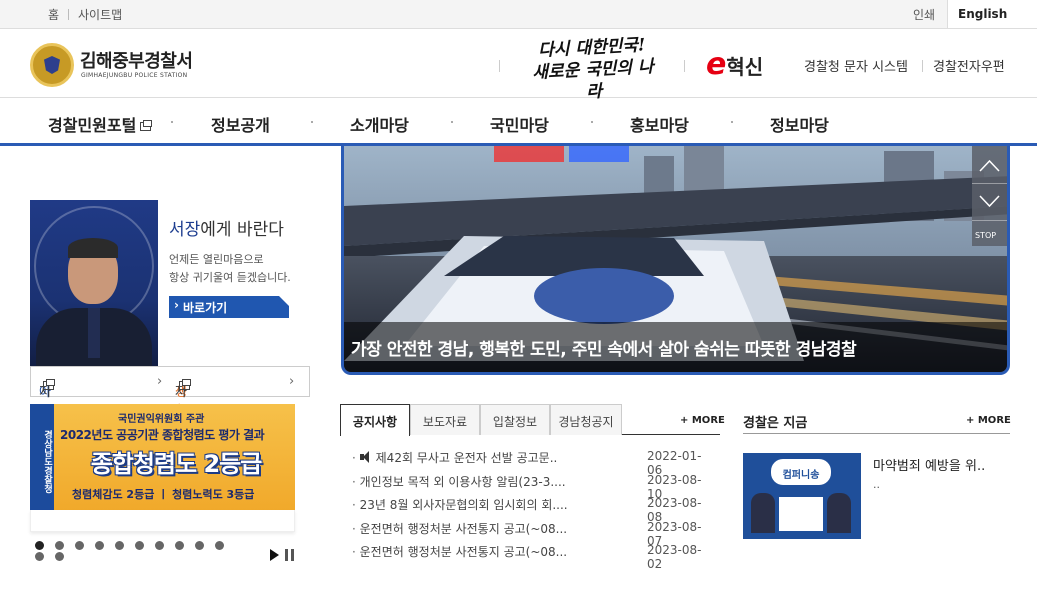  What do you see at coordinates (53, 14) in the screenshot?
I see `home-link: 홈` at bounding box center [53, 14].